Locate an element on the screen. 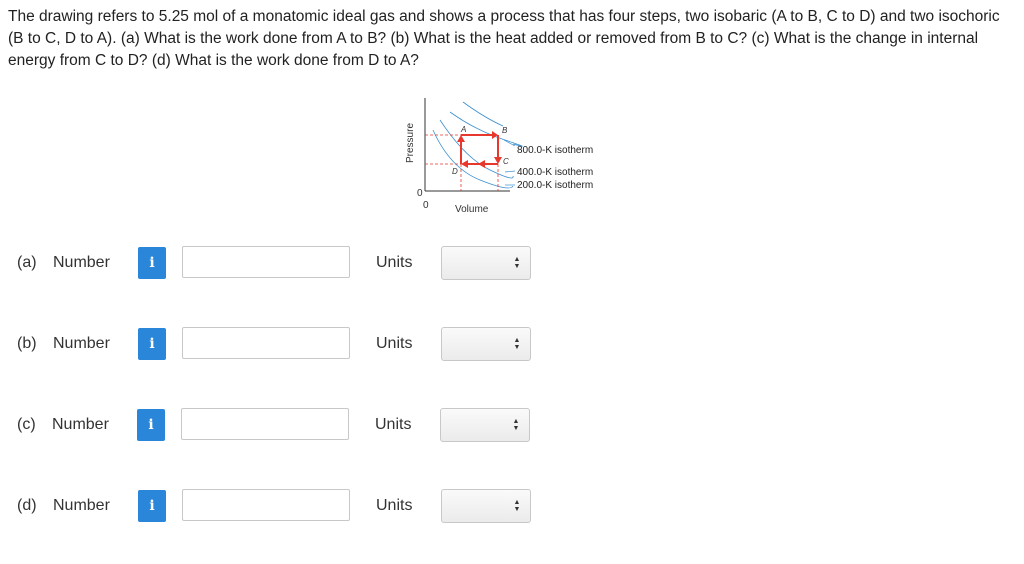  answer-row-d: (d) Number i Units ▲ ▼ is located at coordinates (280, 507).